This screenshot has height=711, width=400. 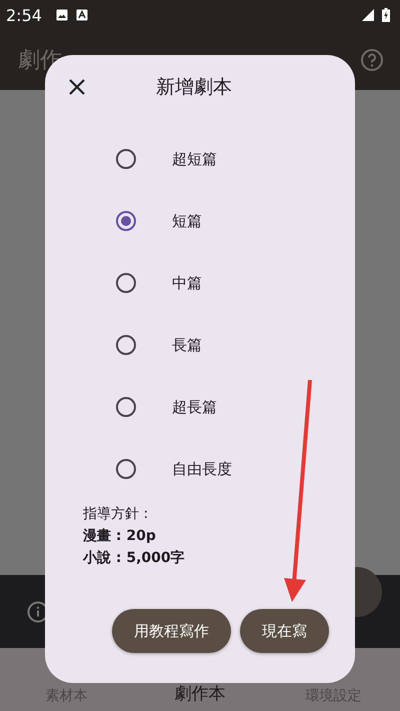 I want to click on close-icon, so click(x=77, y=87).